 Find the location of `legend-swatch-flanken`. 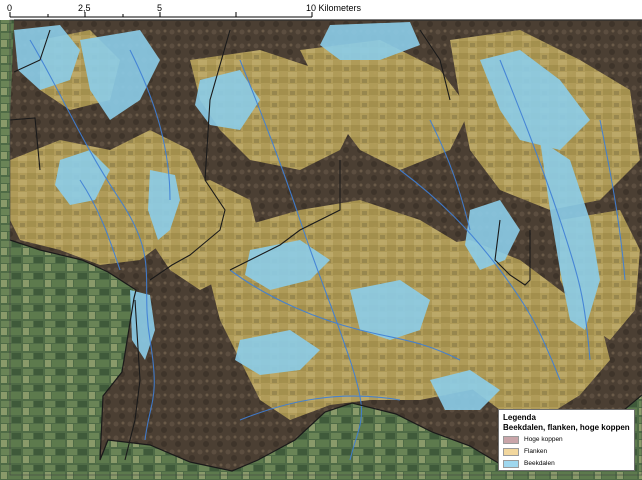

legend-swatch-flanken is located at coordinates (511, 451).